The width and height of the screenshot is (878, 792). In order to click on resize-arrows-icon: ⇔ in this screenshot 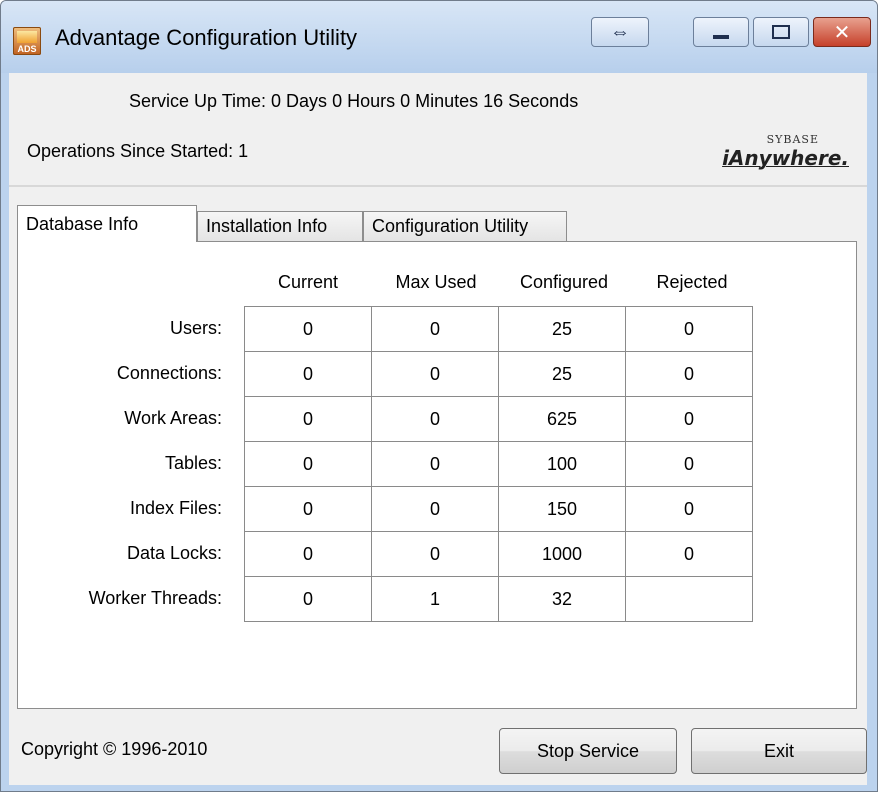, I will do `click(620, 31)`.